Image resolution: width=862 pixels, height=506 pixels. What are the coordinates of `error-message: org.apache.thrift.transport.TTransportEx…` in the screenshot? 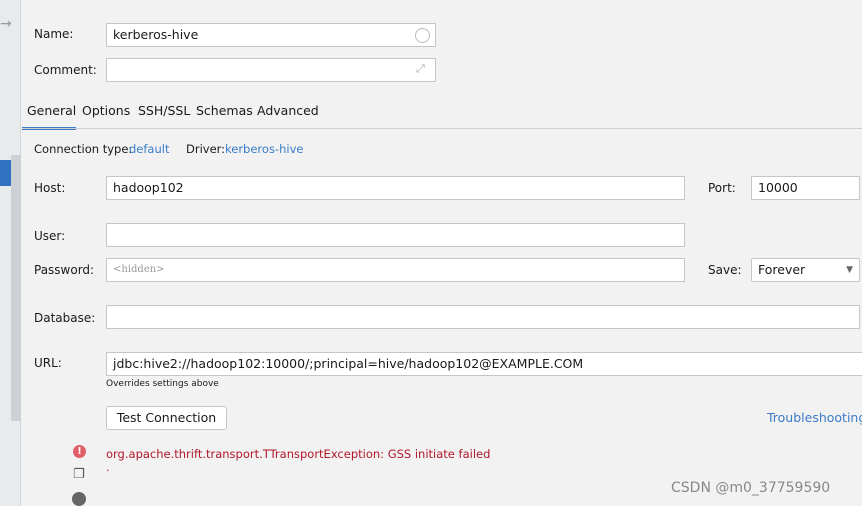 It's located at (298, 454).